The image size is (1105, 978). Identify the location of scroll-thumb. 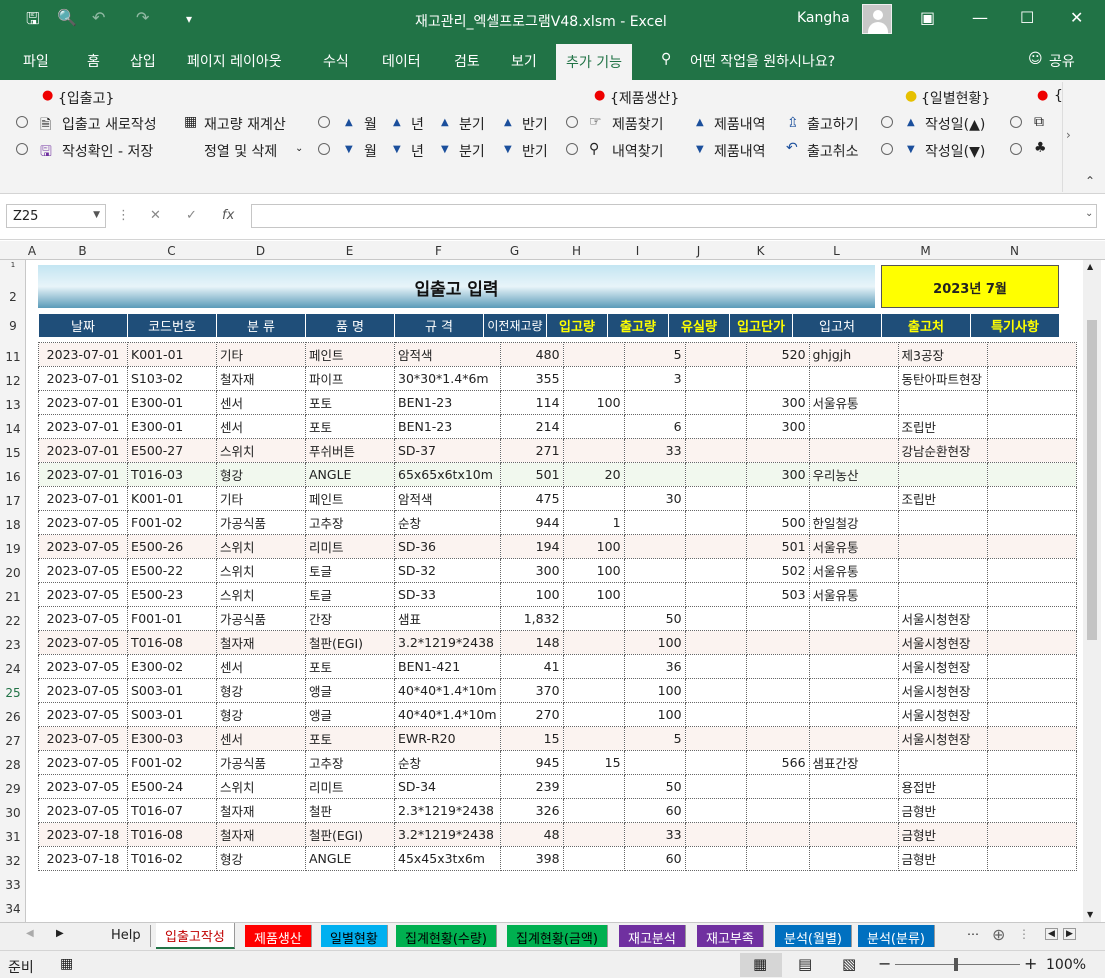
(1092, 480).